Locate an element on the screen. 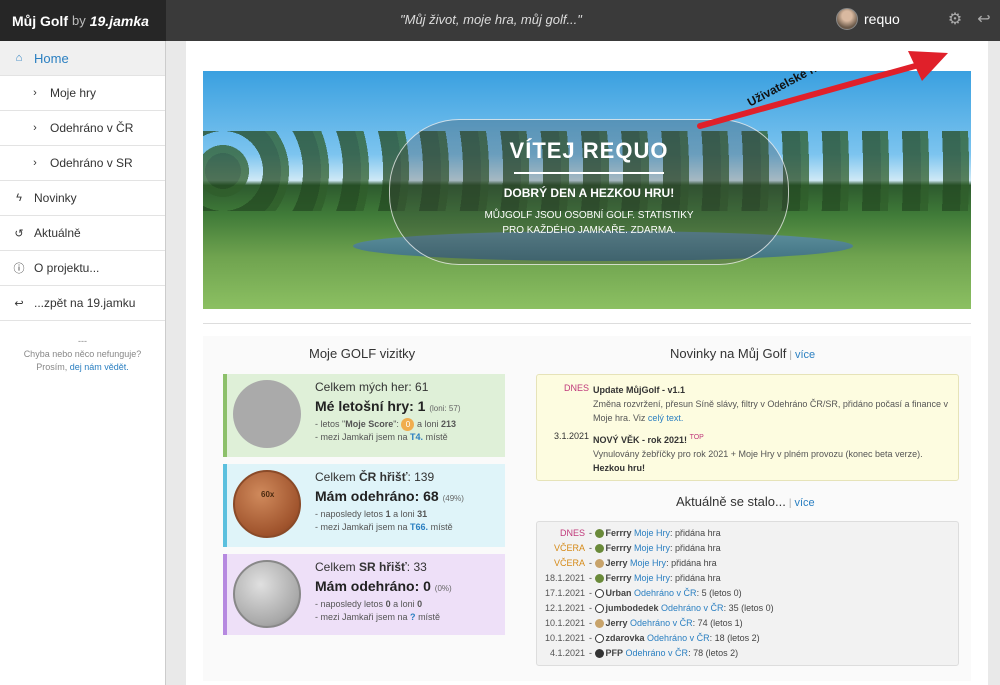  card-detail-text: ": is located at coordinates (396, 424).